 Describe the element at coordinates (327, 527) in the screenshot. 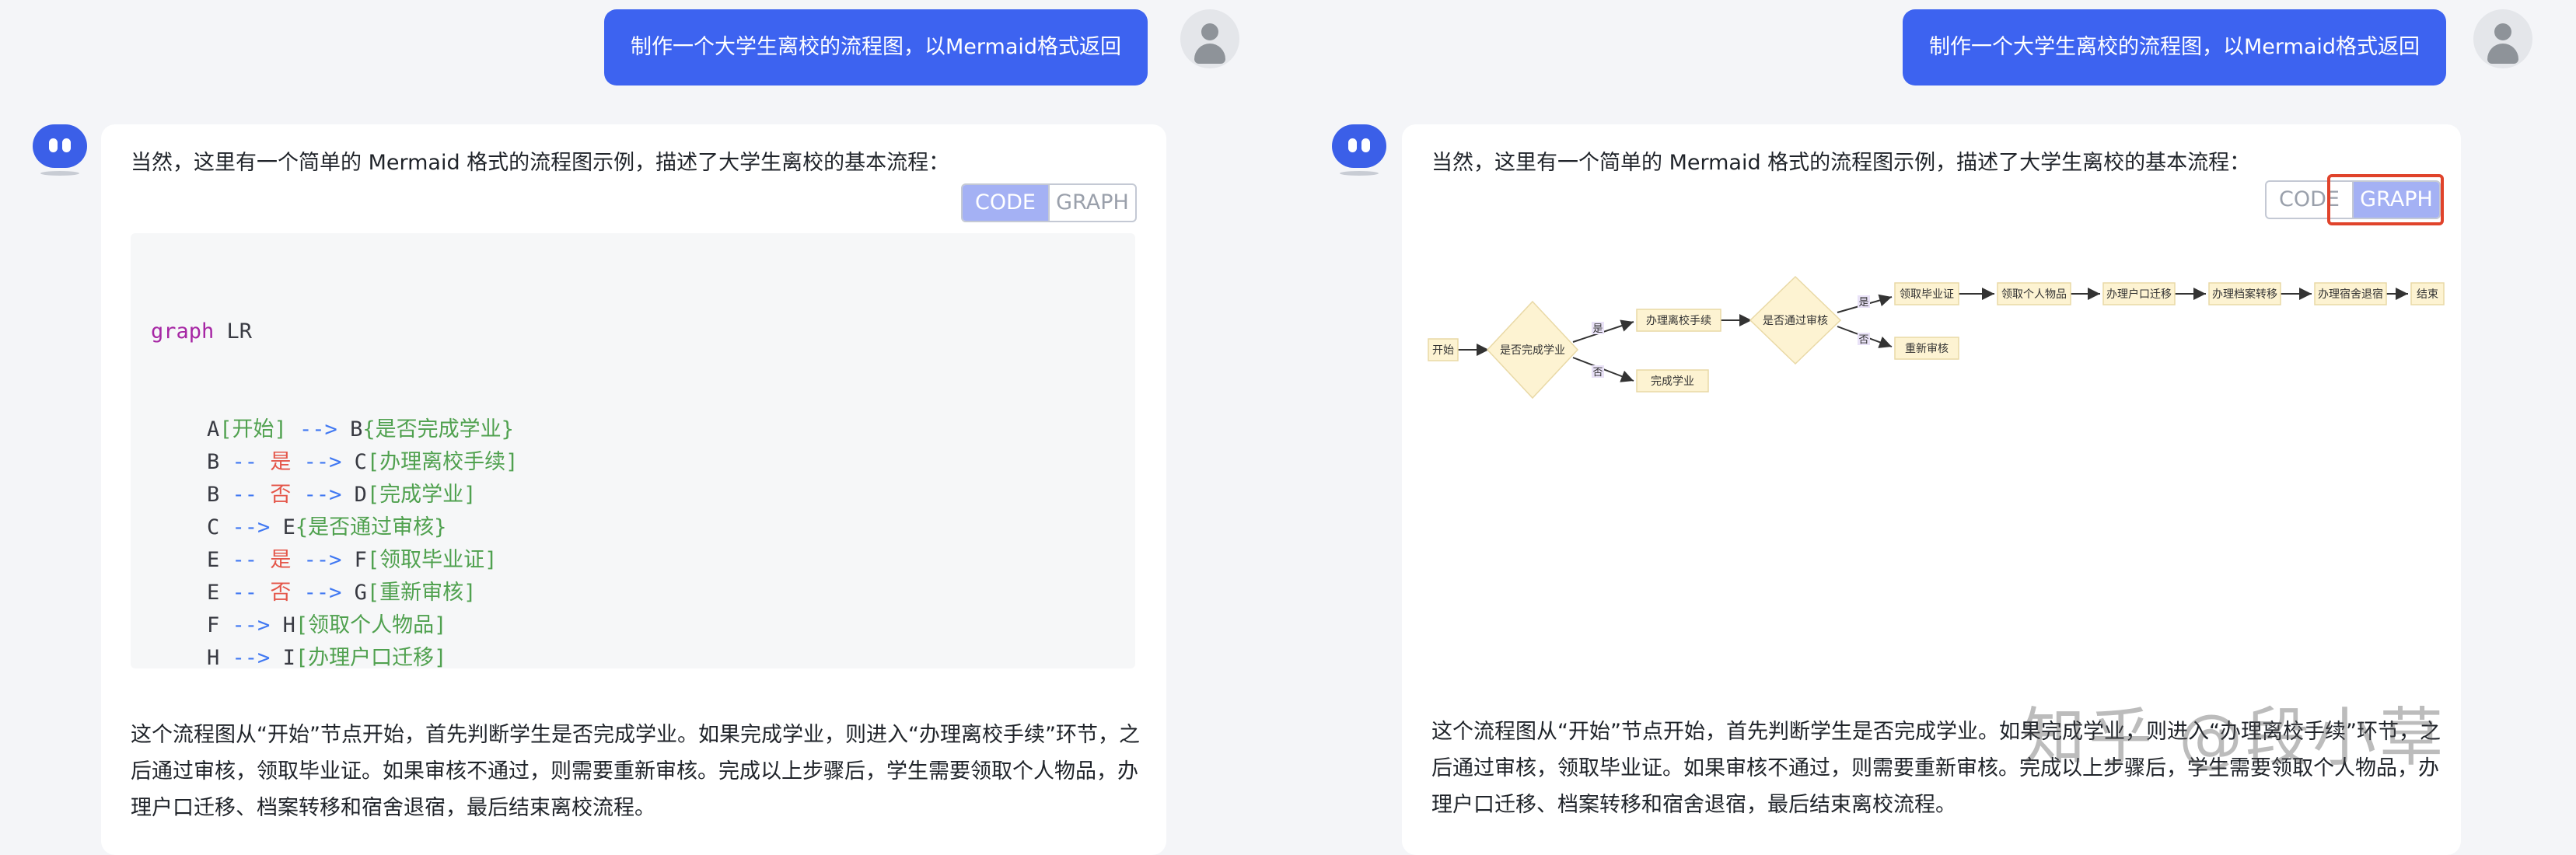

I see `code-line: C --> E{是否通过审核}` at that location.